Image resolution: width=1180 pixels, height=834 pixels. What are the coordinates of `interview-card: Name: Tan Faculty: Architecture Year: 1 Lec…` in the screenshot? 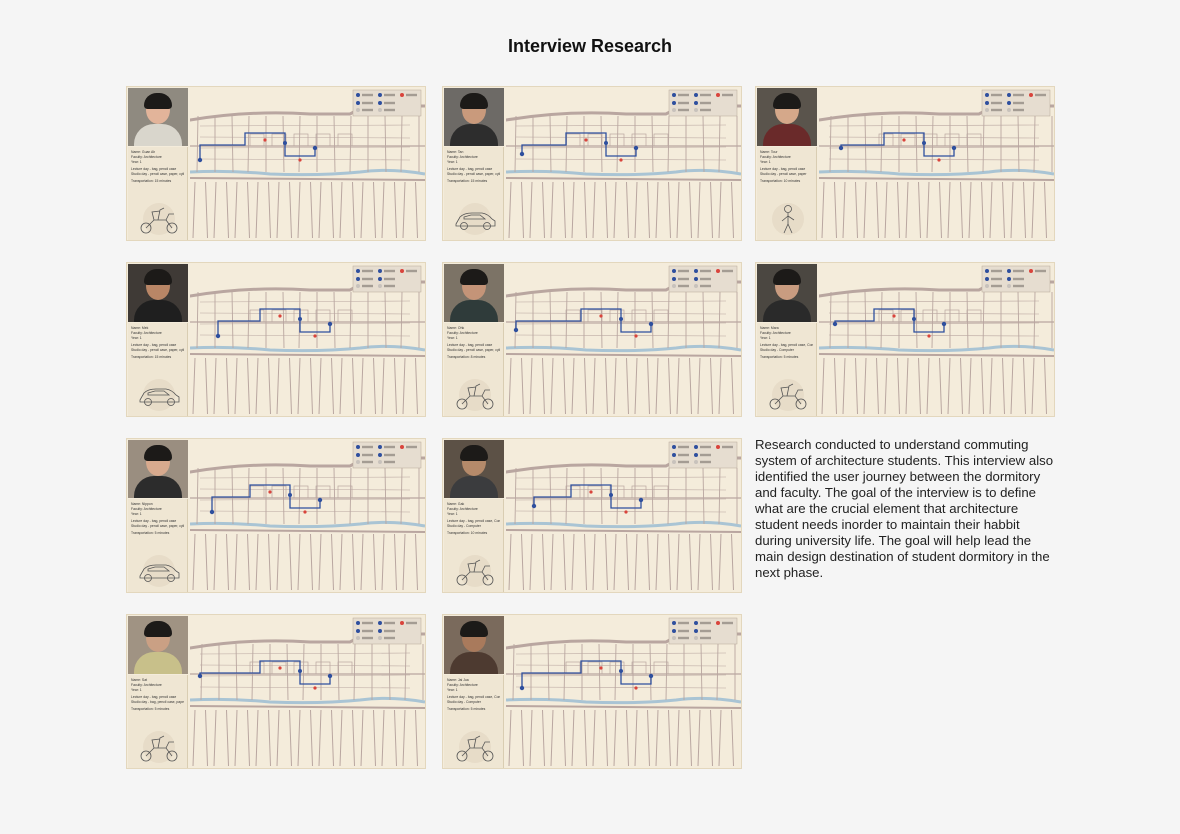 It's located at (592, 163).